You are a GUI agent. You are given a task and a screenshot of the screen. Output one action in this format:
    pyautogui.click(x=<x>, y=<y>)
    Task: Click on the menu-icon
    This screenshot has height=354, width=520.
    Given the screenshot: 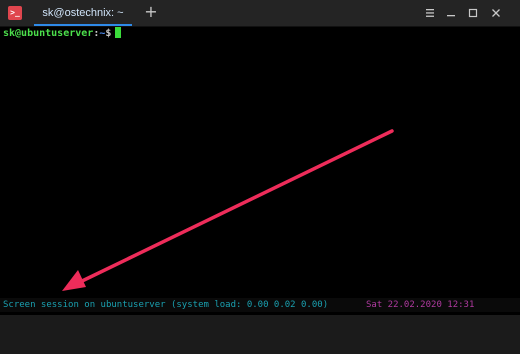 What is the action you would take?
    pyautogui.click(x=430, y=13)
    